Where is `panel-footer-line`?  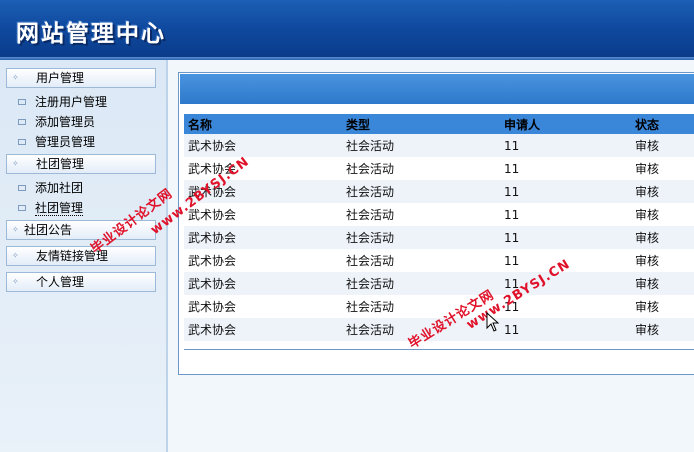 panel-footer-line is located at coordinates (439, 349).